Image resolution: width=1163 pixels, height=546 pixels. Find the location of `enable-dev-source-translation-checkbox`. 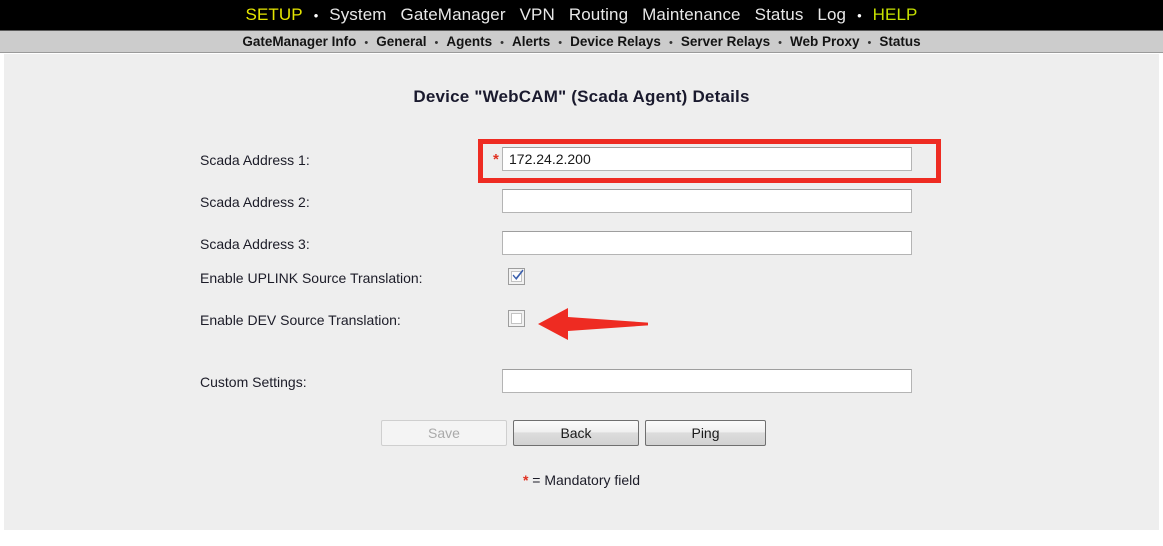

enable-dev-source-translation-checkbox is located at coordinates (516, 318).